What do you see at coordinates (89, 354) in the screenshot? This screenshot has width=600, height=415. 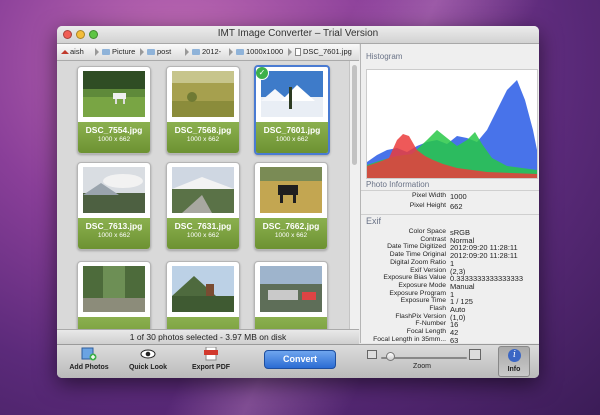 I see `add-photos-icon` at bounding box center [89, 354].